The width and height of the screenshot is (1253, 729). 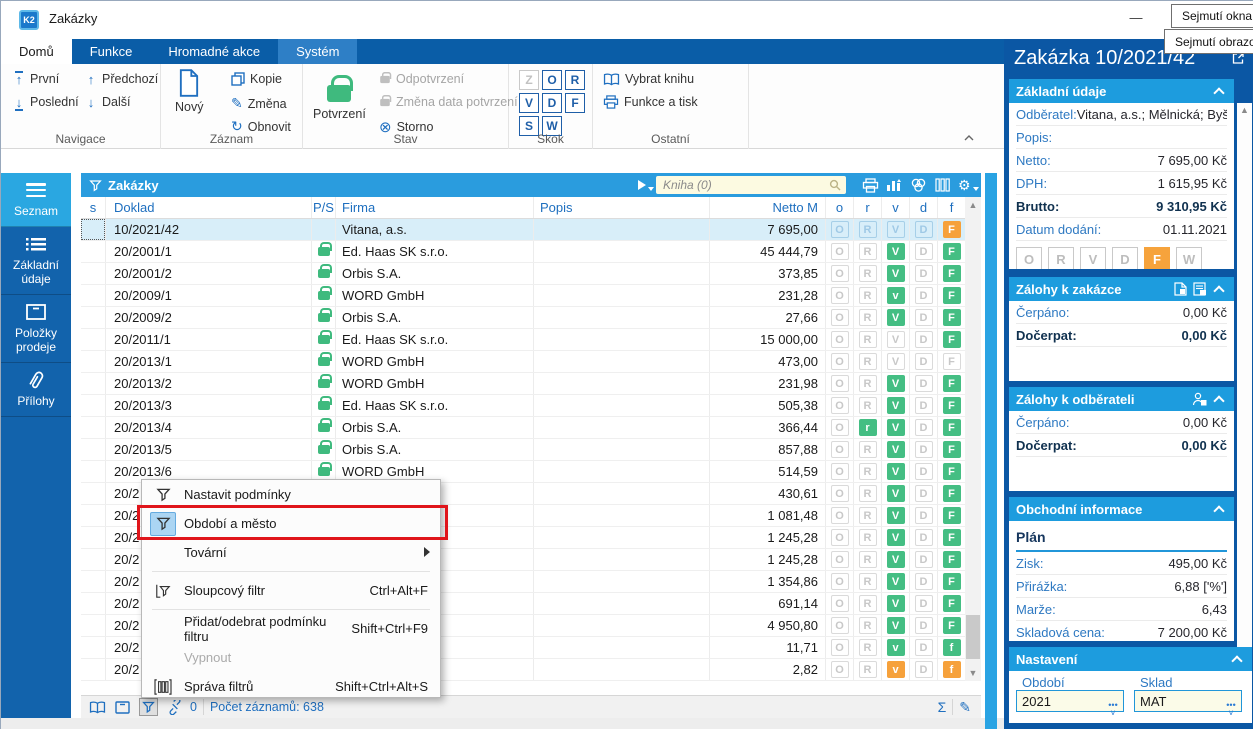 I want to click on first-button: ↑ První, so click(x=36, y=78).